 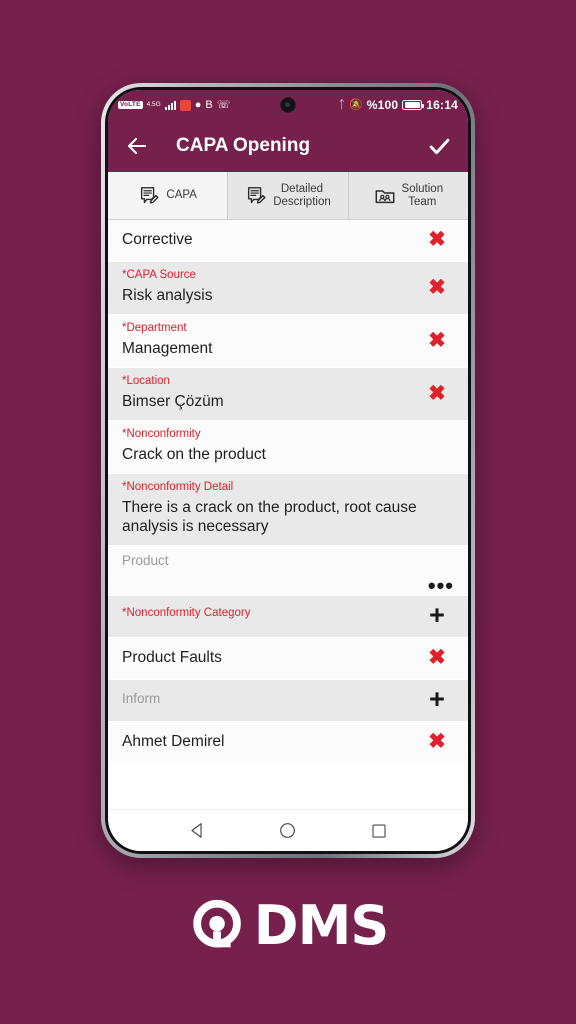 I want to click on chat-bubble-icon: ●, so click(x=198, y=104).